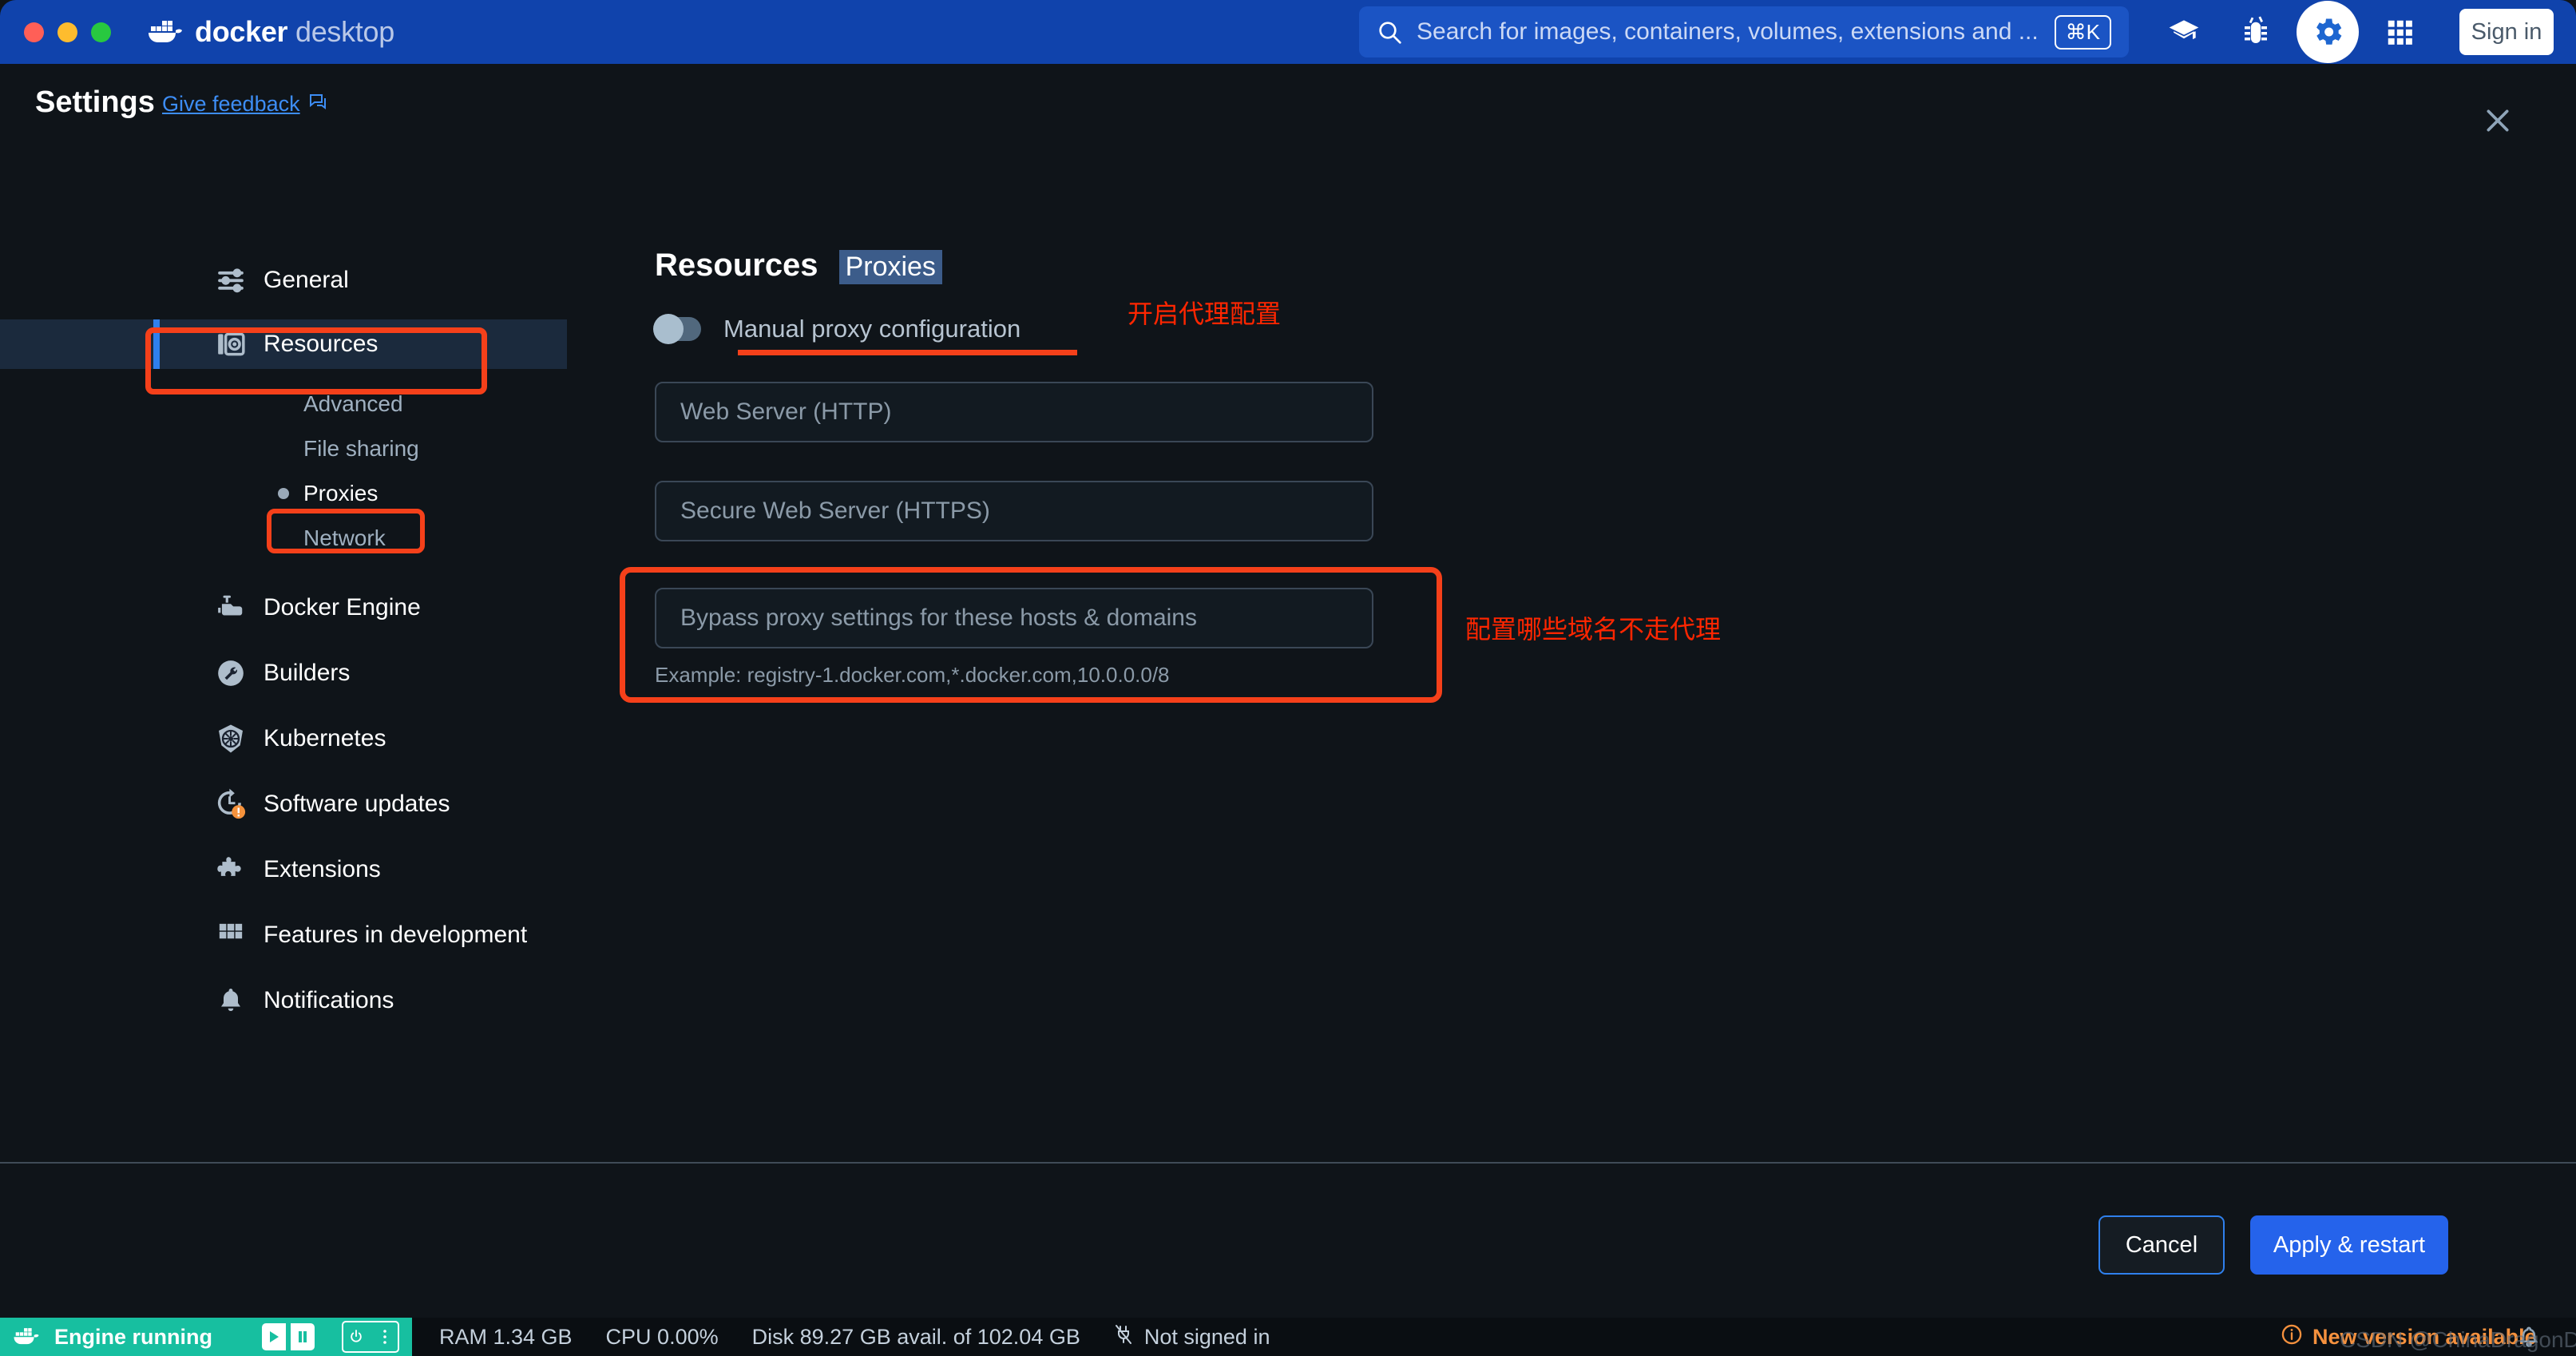 The height and width of the screenshot is (1356, 2576). What do you see at coordinates (283, 448) in the screenshot?
I see `sidebar-subitem-file-sharing: File sharing` at bounding box center [283, 448].